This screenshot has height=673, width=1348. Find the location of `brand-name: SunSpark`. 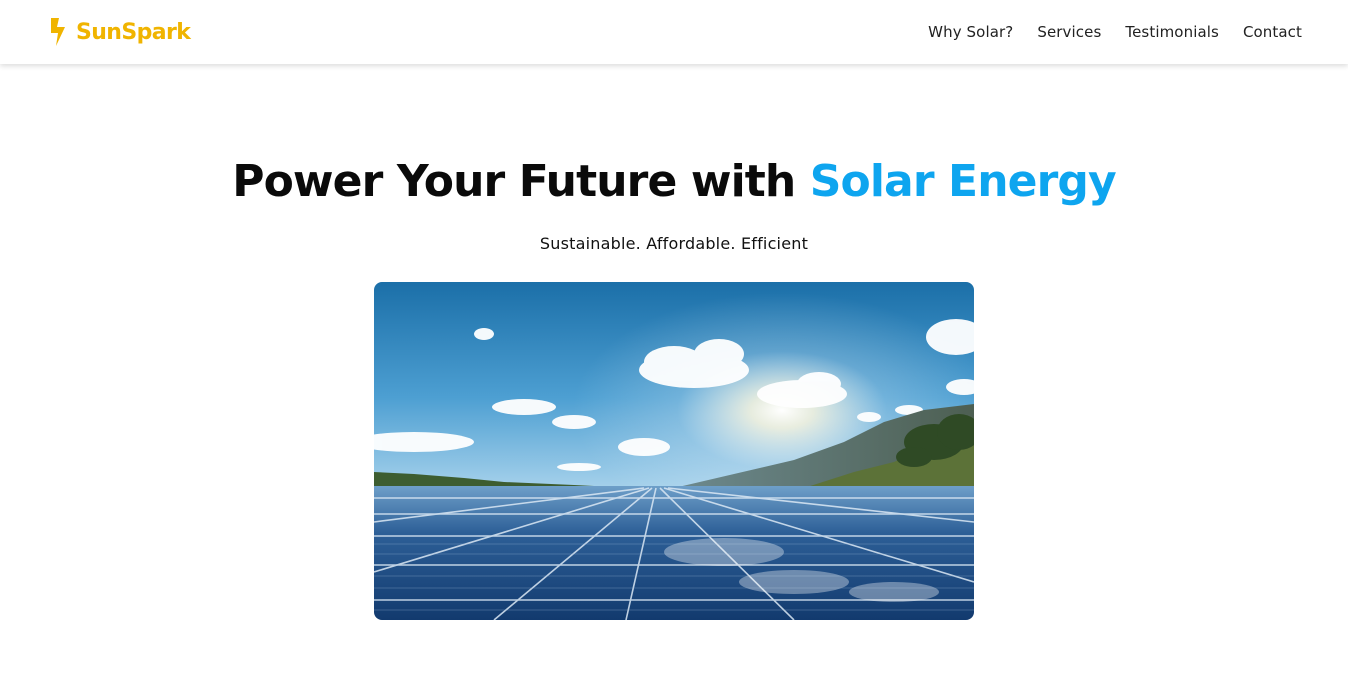

brand-name: SunSpark is located at coordinates (133, 32).